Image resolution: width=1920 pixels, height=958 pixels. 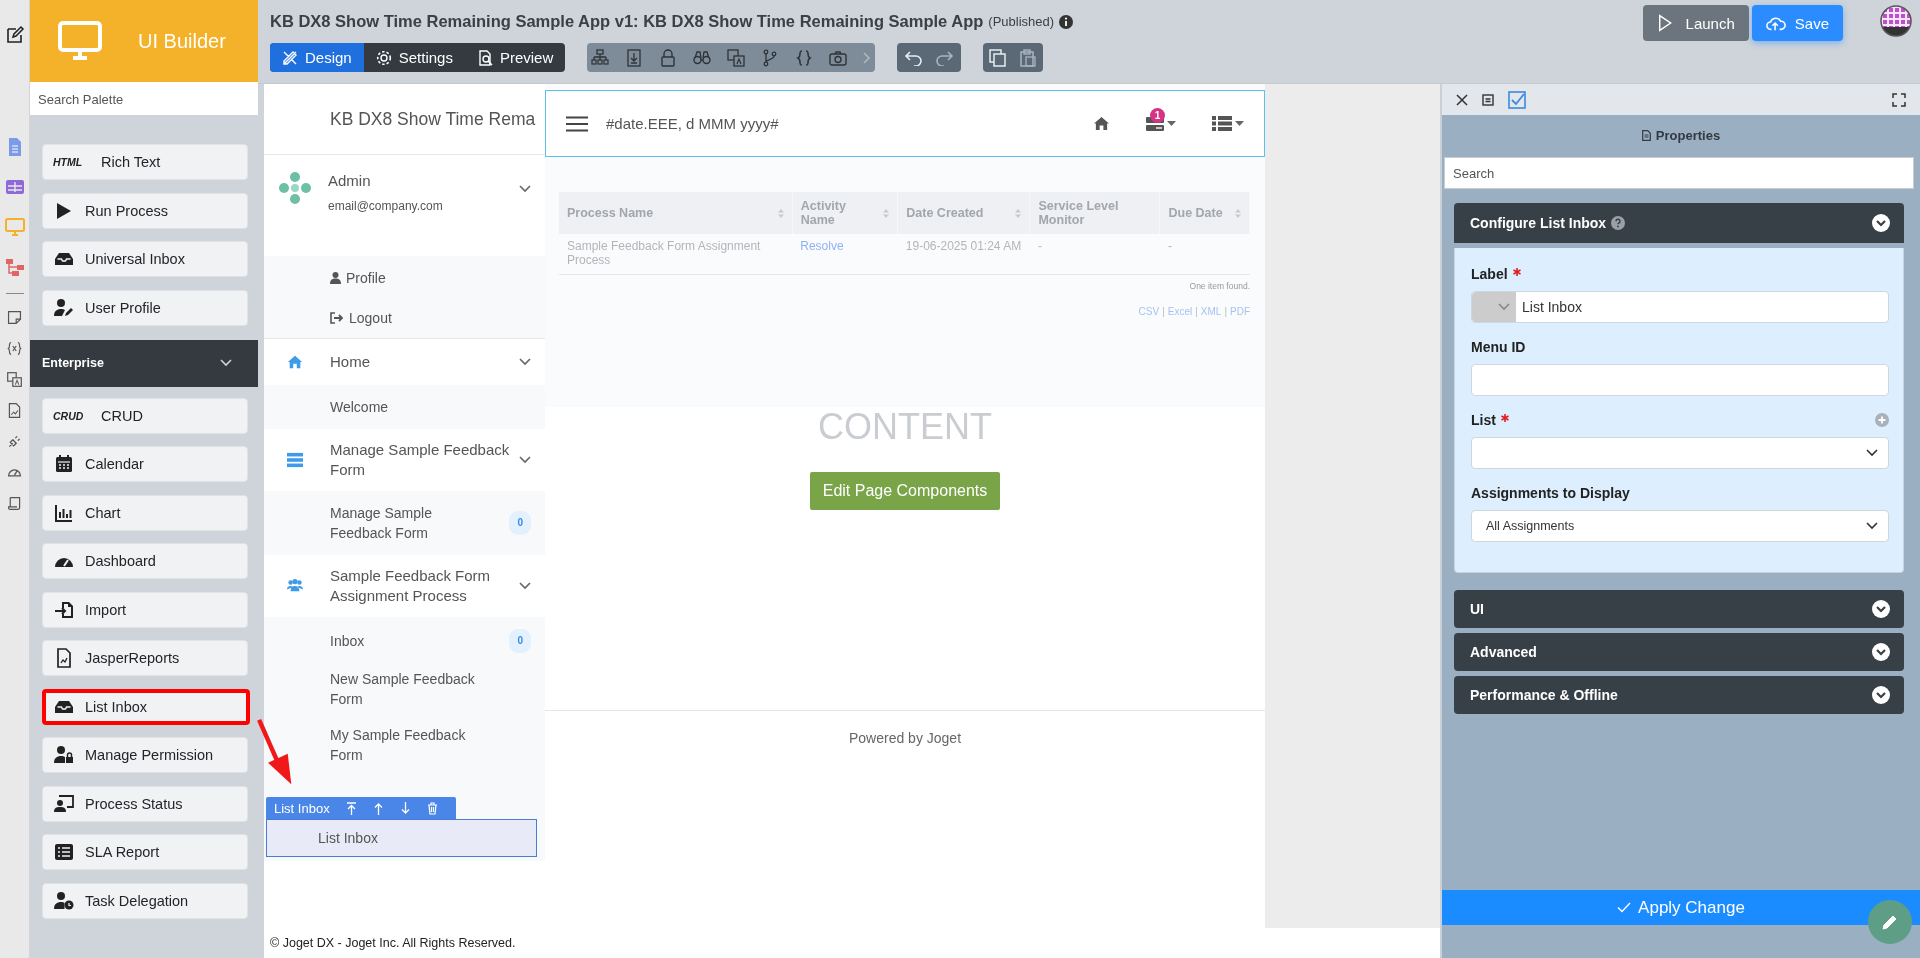 What do you see at coordinates (404, 586) in the screenshot?
I see `menu-category: Sample Feedback Form Assignment Process` at bounding box center [404, 586].